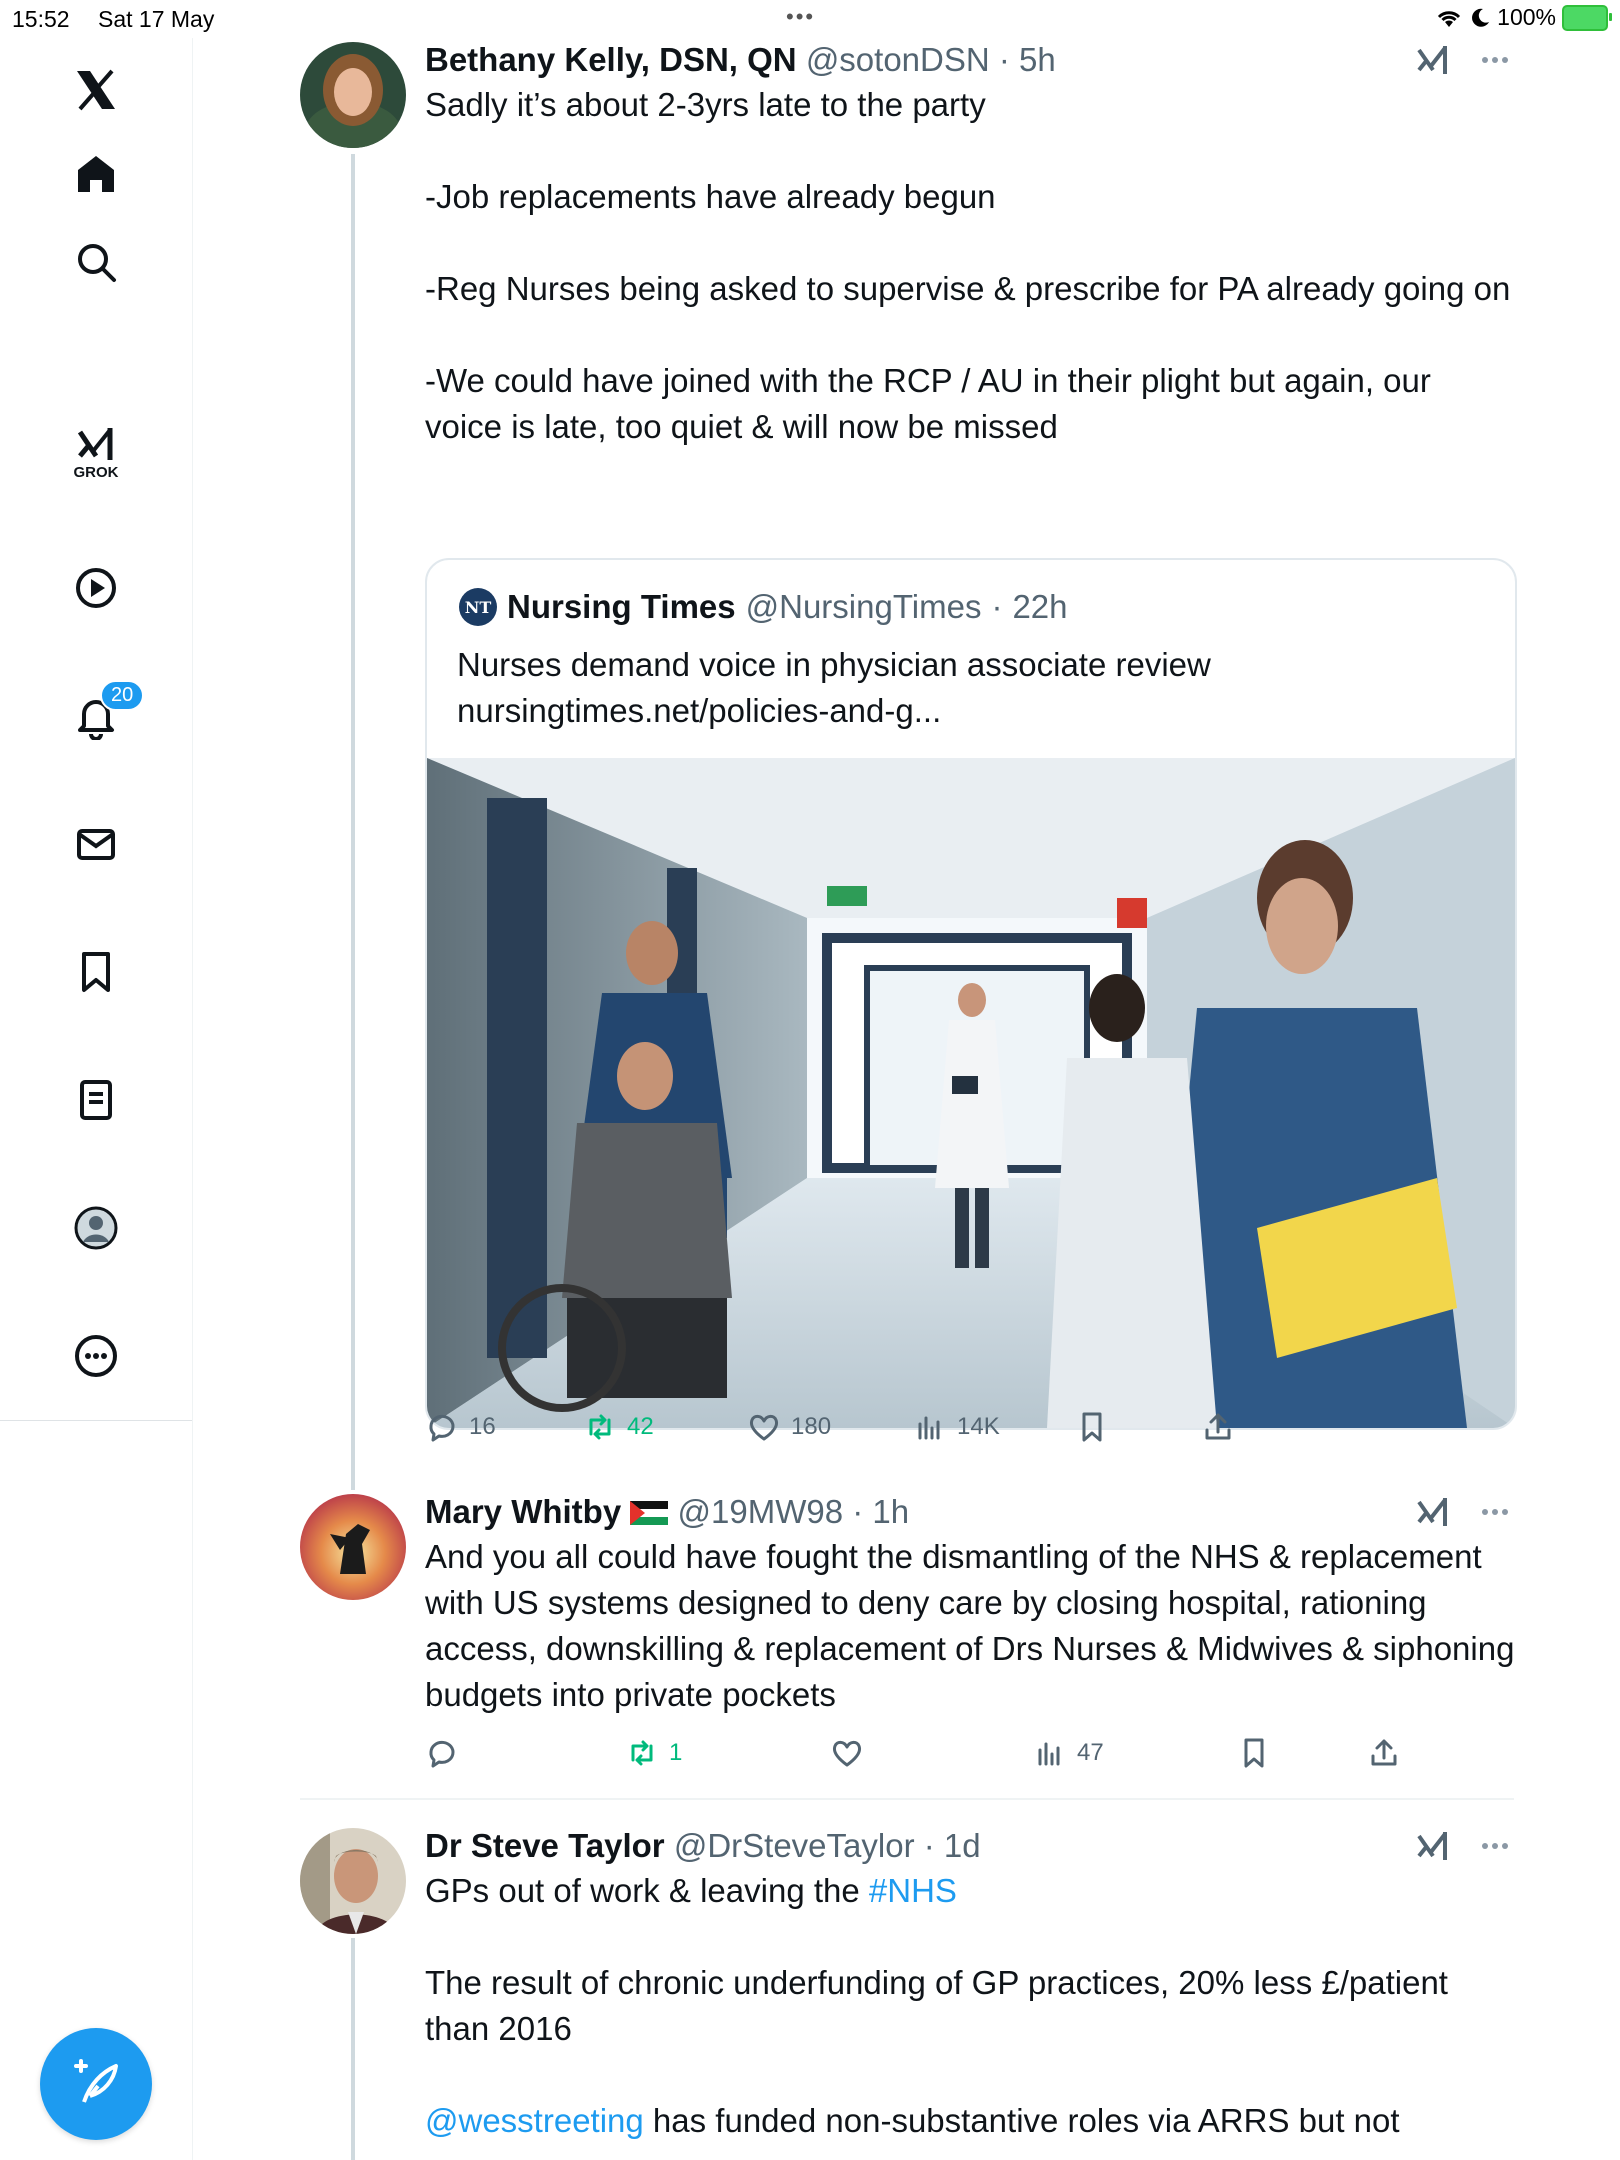 The width and height of the screenshot is (1620, 2160). I want to click on view-count: 14K, so click(978, 1426).